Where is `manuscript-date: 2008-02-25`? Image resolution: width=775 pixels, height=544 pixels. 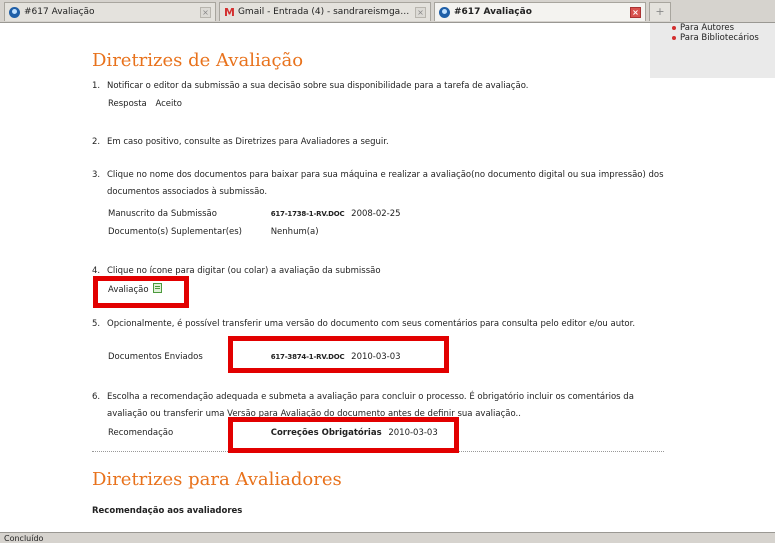
manuscript-date: 2008-02-25 is located at coordinates (376, 214).